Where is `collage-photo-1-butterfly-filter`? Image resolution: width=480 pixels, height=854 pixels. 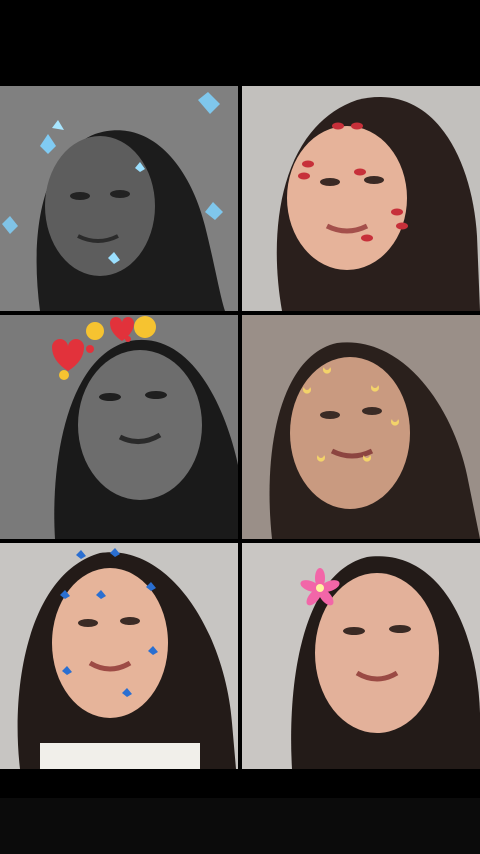 collage-photo-1-butterfly-filter is located at coordinates (119, 198).